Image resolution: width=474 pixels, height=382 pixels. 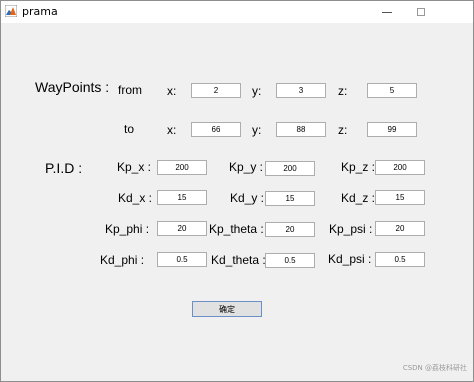 What do you see at coordinates (290, 168) in the screenshot?
I see `kp-y-input` at bounding box center [290, 168].